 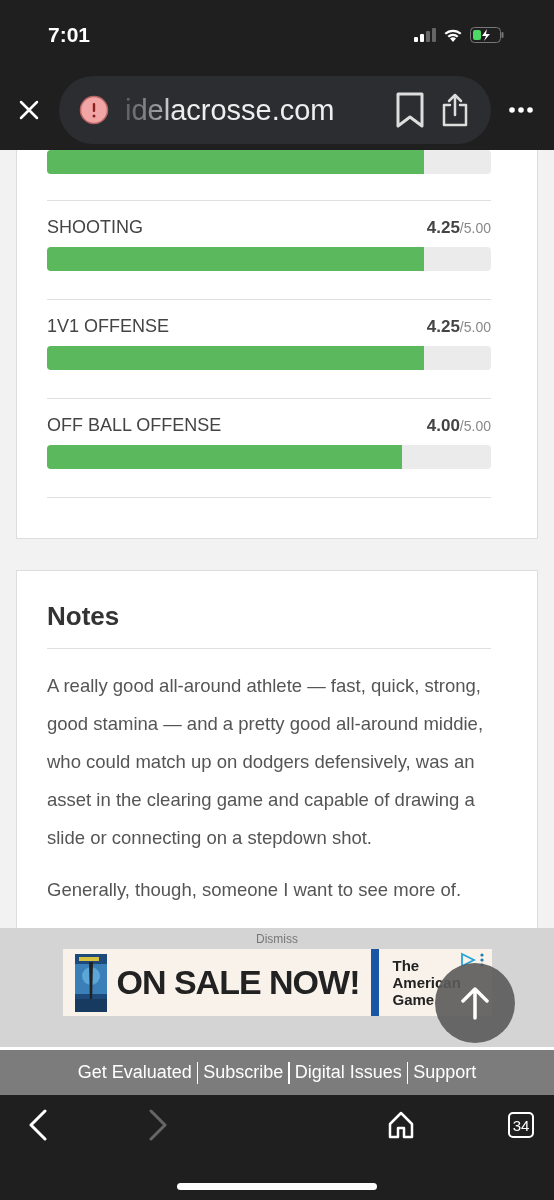 What do you see at coordinates (230, 110) in the screenshot?
I see `url-text: idelacrosse.com` at bounding box center [230, 110].